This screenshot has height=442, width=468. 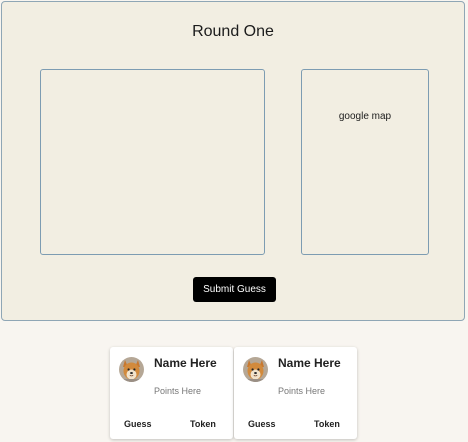 I want to click on google-map-label: google map, so click(x=365, y=116).